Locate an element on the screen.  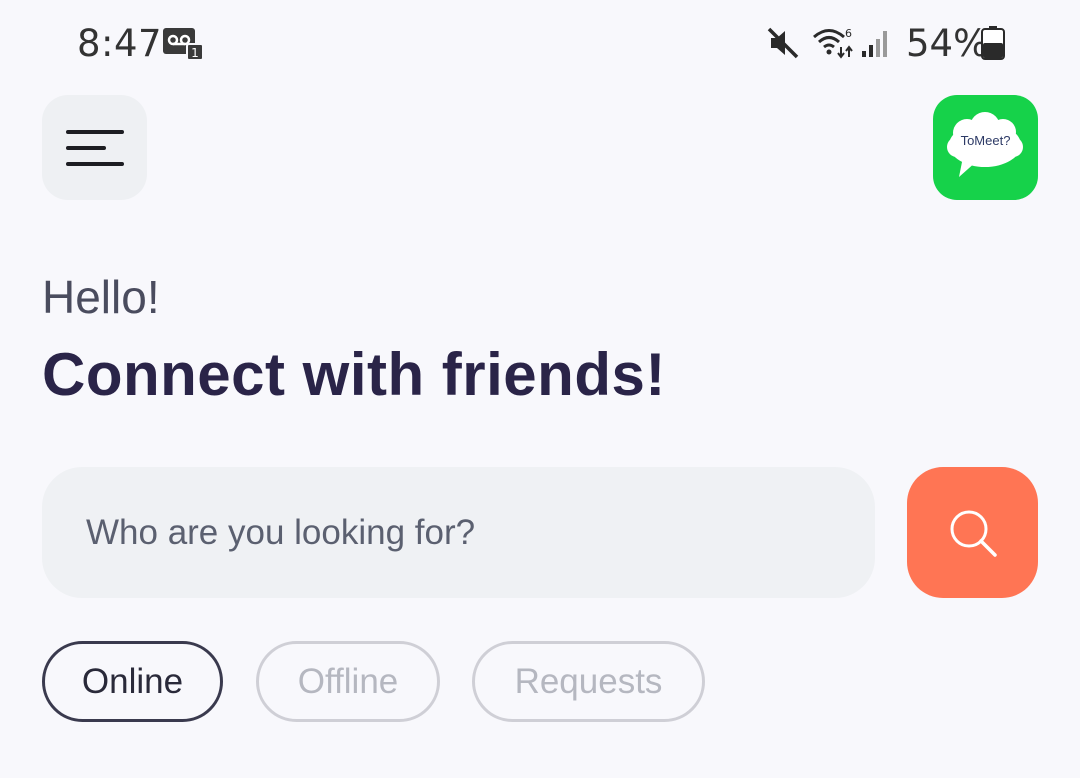
tab-online-label: Online is located at coordinates (132, 681).